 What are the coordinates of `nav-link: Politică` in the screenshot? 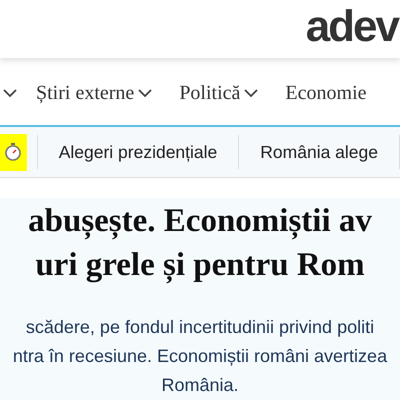 It's located at (209, 93).